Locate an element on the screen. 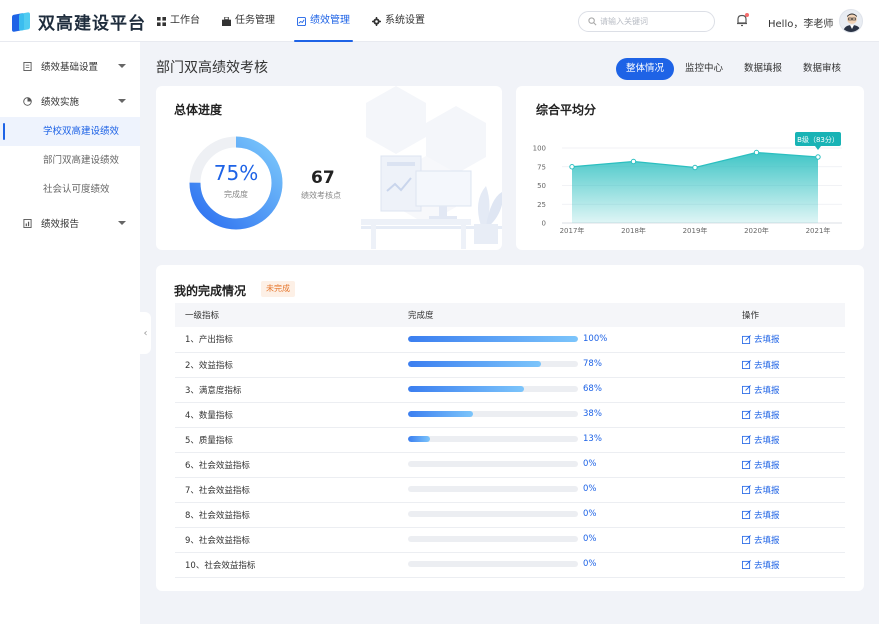 This screenshot has height=624, width=879. indicator-name: 10、社会效益指标 is located at coordinates (286, 565).